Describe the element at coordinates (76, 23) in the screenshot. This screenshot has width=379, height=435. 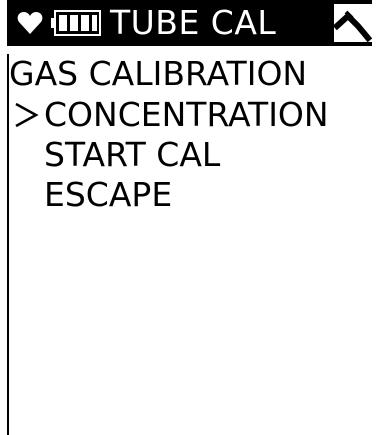
I see `battery-icon` at that location.